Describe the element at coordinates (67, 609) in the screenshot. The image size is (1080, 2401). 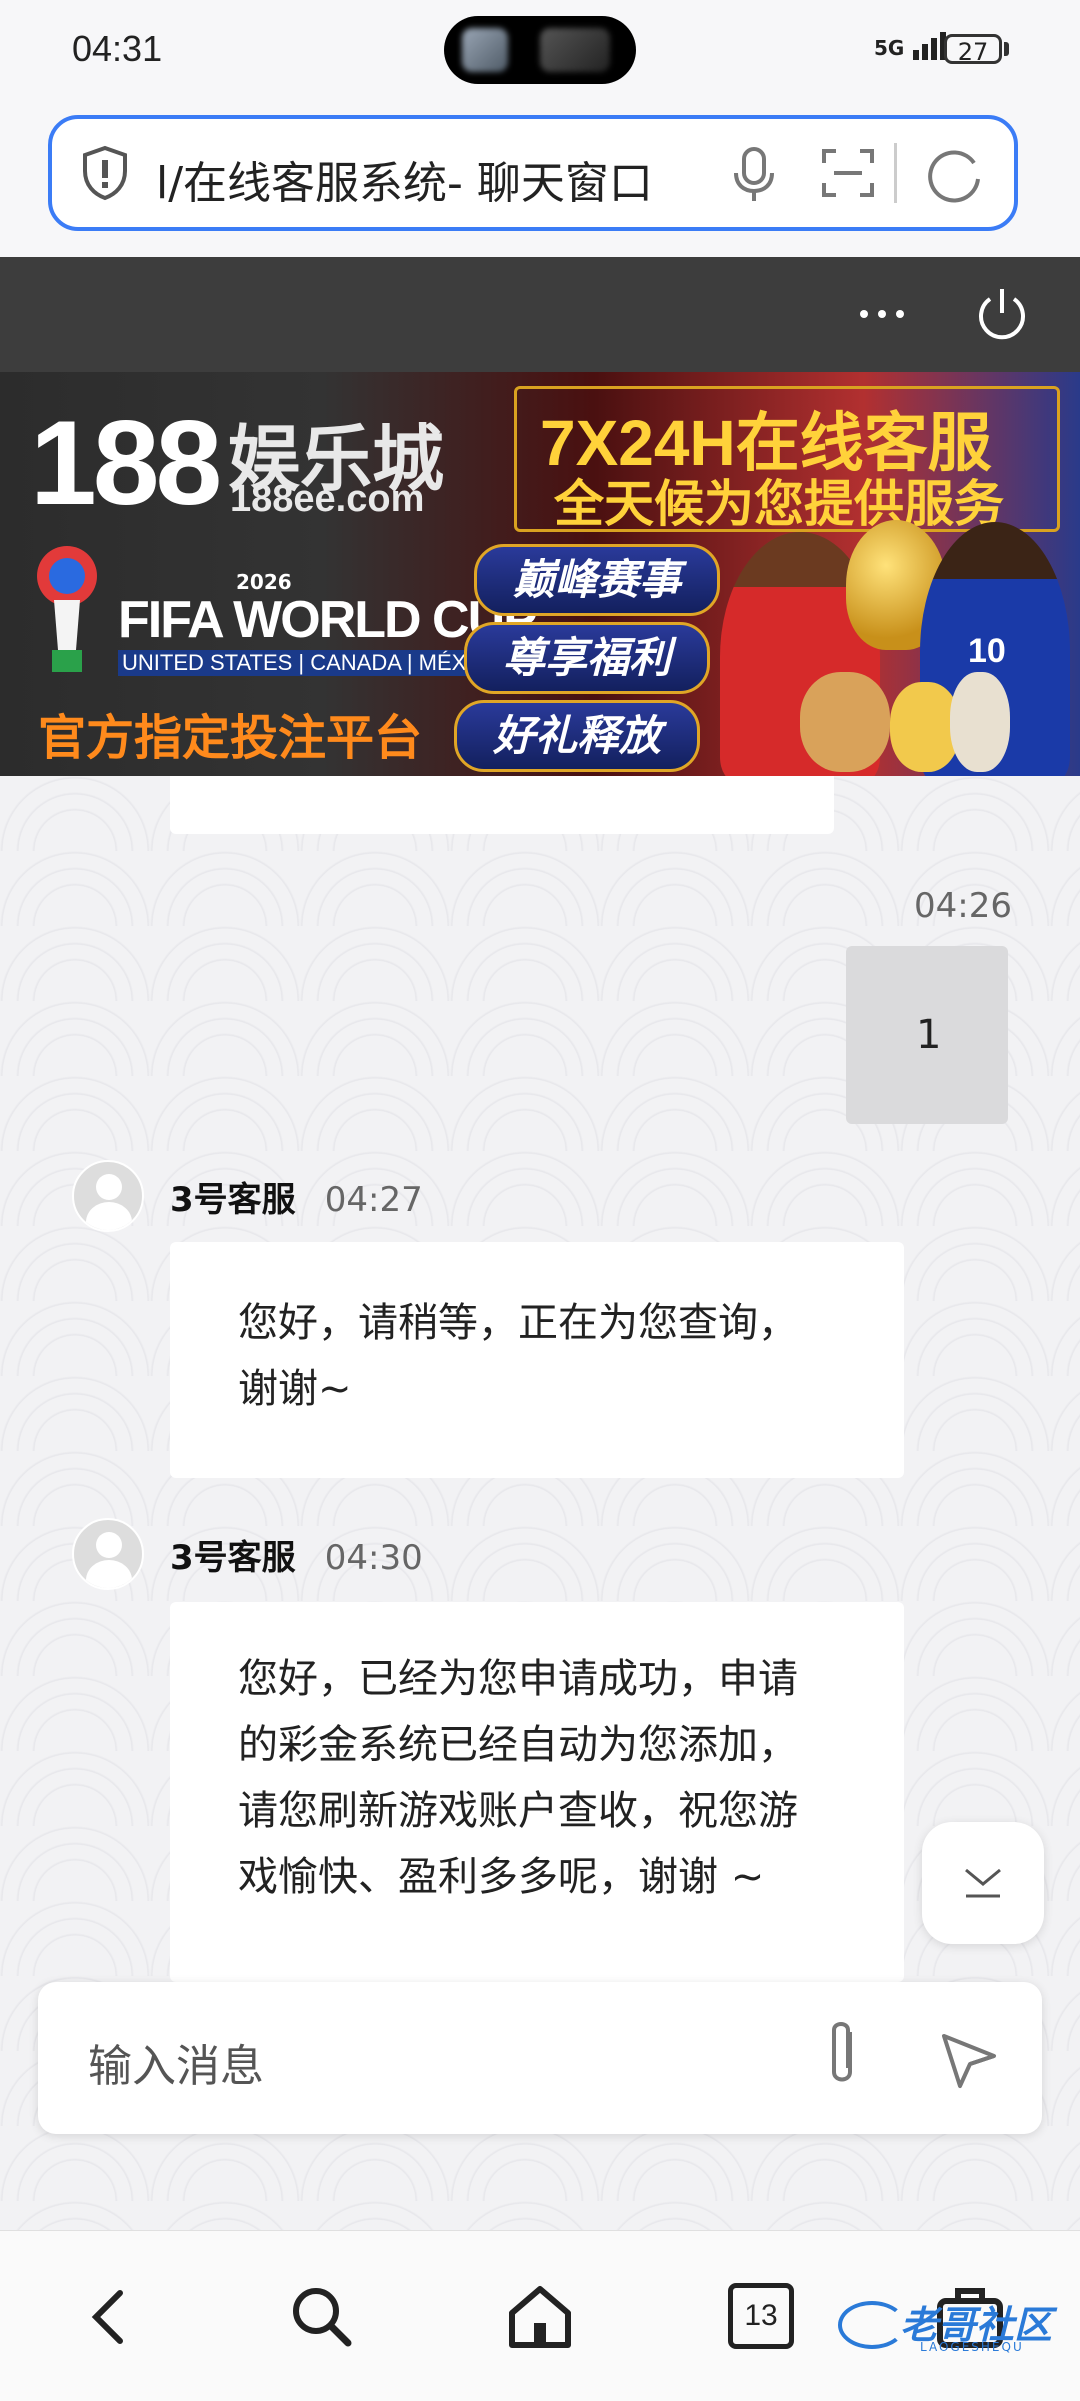
I see `world-cup-trophy-logo` at that location.